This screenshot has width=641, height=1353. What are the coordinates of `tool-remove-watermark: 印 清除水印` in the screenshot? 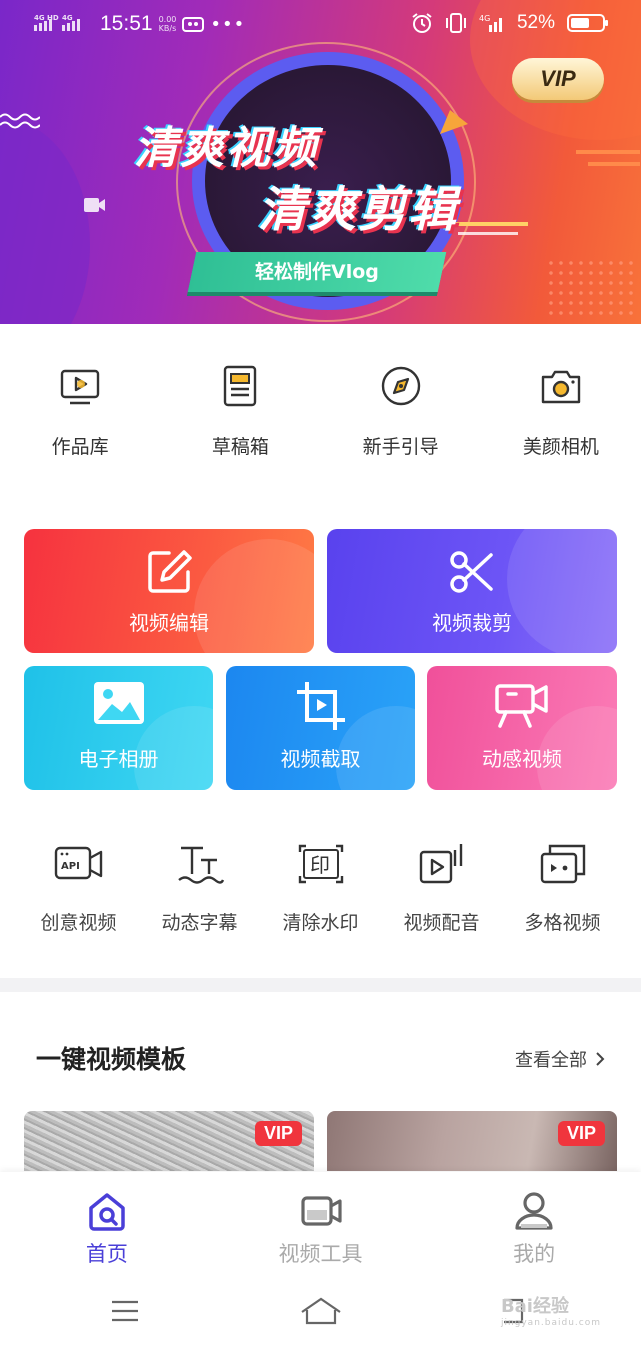 It's located at (320, 890).